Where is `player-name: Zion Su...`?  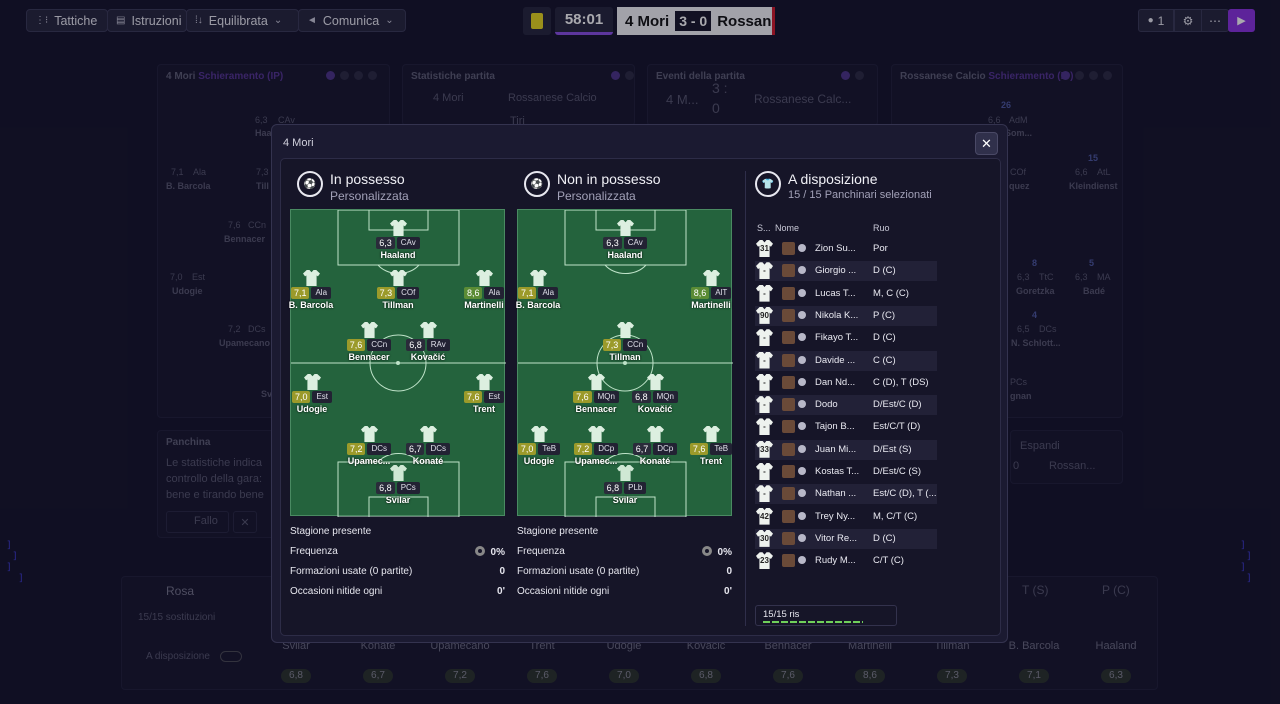 player-name: Zion Su... is located at coordinates (835, 248).